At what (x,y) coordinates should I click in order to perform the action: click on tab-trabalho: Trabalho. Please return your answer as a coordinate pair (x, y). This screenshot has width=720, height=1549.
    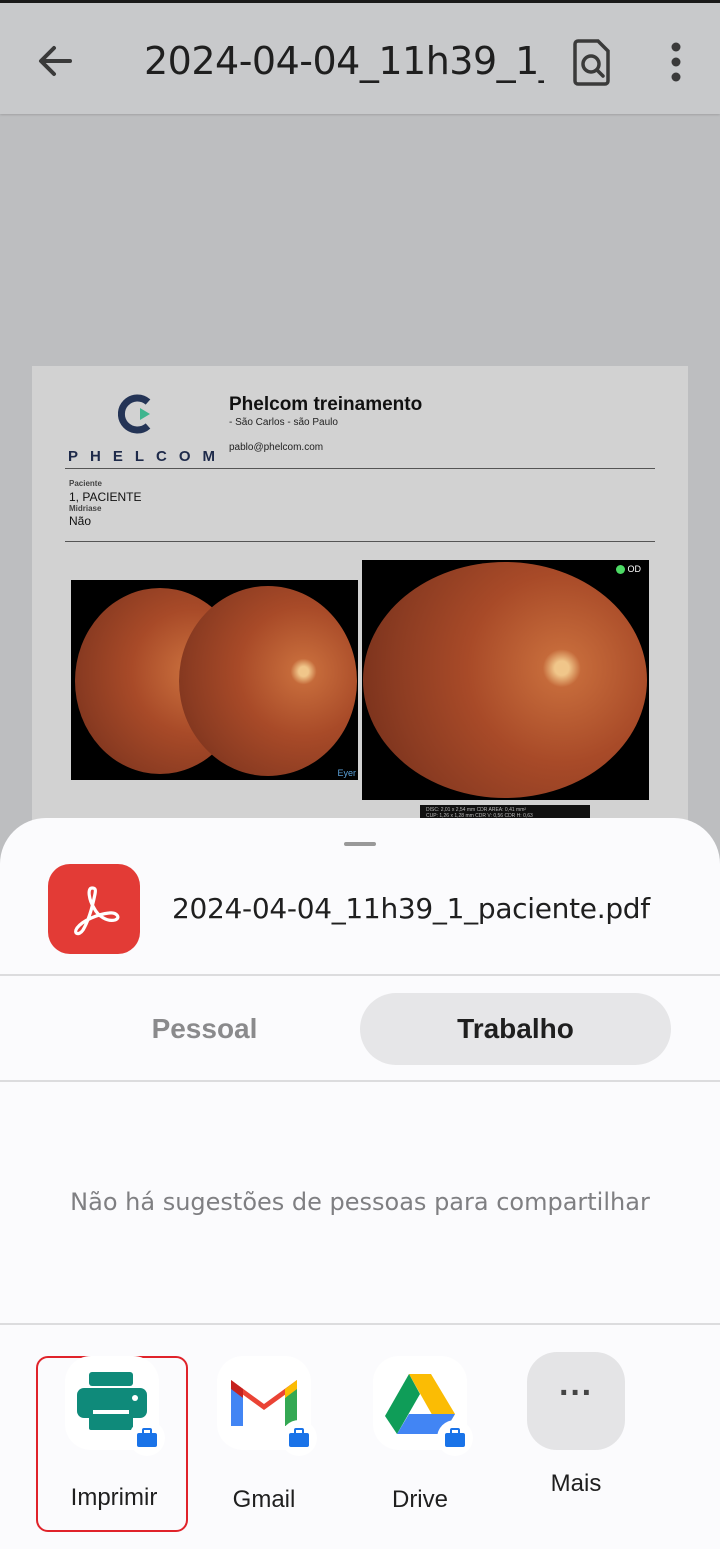
    Looking at the image, I should click on (515, 1029).